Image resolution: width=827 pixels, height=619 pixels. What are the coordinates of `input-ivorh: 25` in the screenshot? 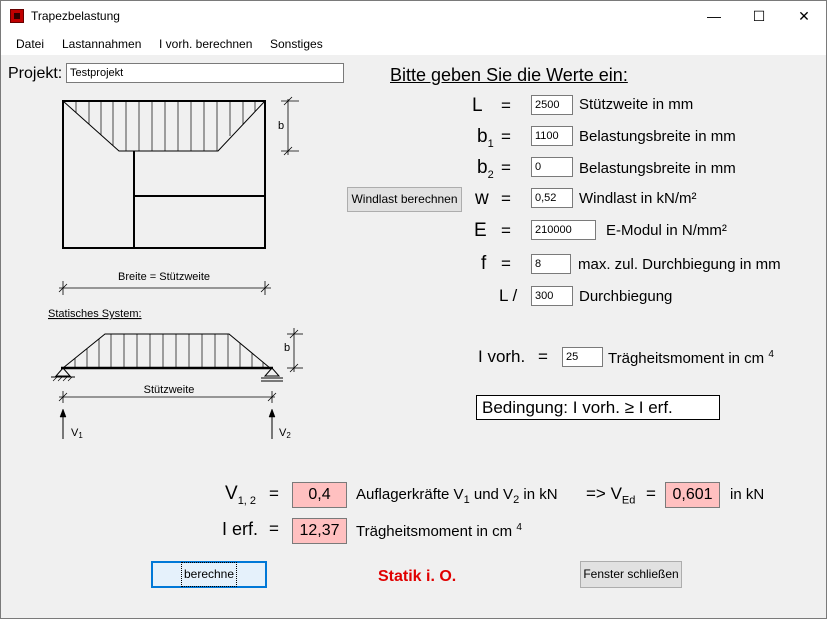 It's located at (582, 357).